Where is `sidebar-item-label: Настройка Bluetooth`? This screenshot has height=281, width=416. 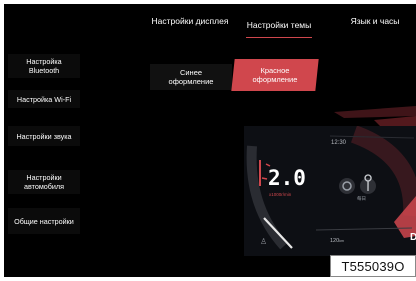
sidebar-item-label: Настройка Bluetooth is located at coordinates (44, 66).